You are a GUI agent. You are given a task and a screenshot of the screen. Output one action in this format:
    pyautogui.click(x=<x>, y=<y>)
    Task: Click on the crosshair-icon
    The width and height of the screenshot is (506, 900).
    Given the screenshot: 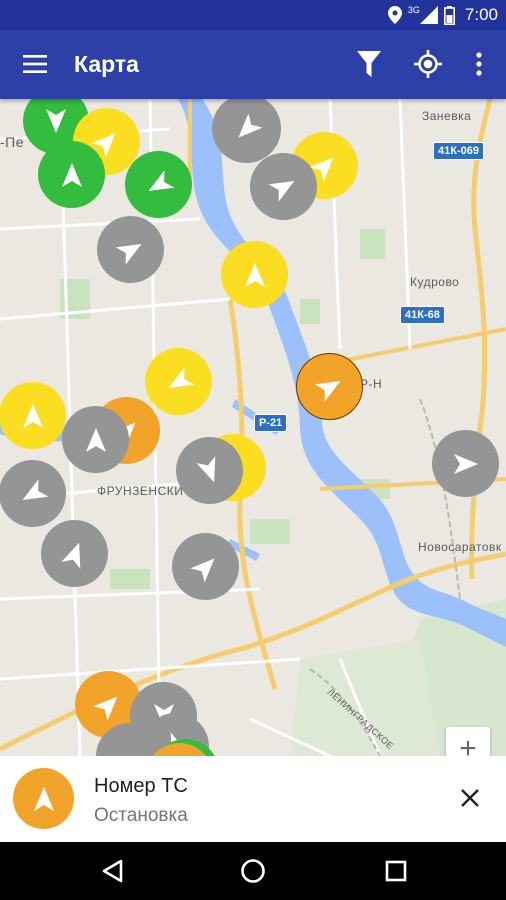 What is the action you would take?
    pyautogui.click(x=428, y=64)
    